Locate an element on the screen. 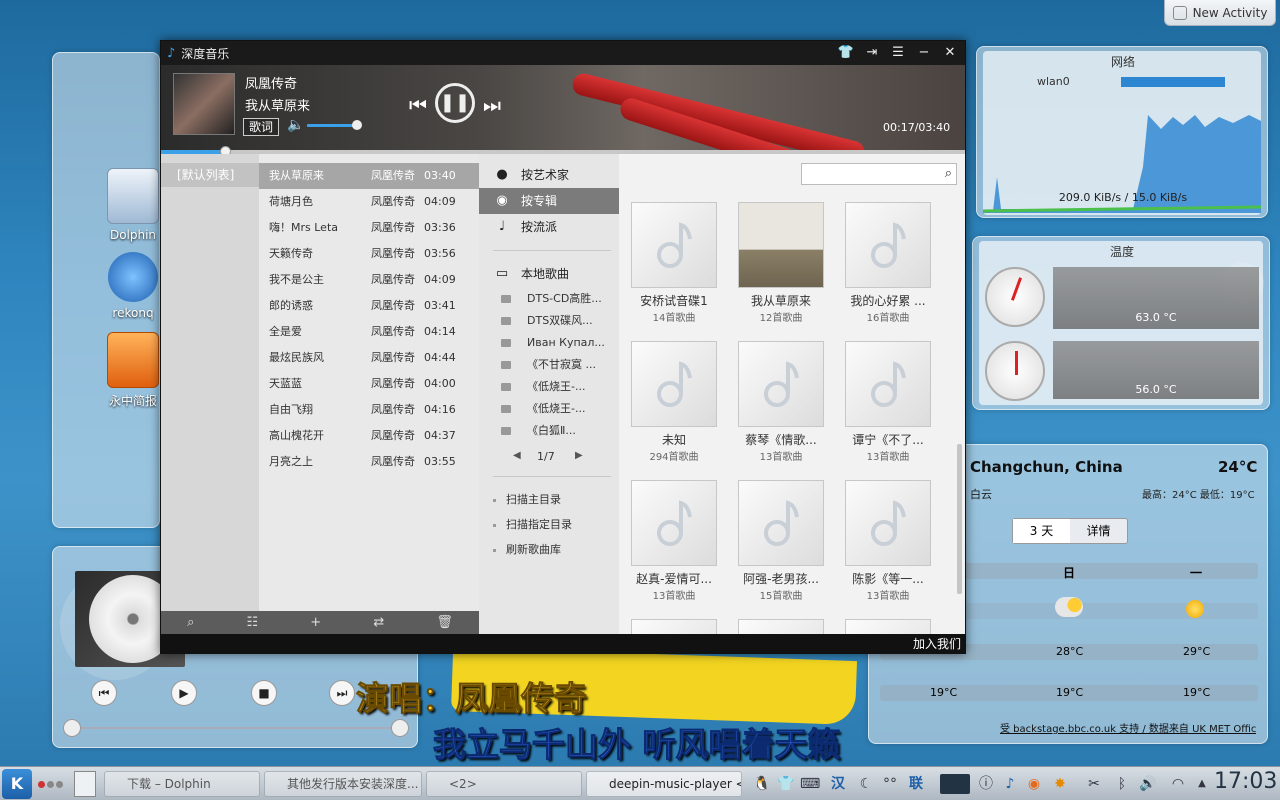 The width and height of the screenshot is (1280, 800). album-card: 蔡琴《情歌... 13首歌曲 is located at coordinates (781, 402).